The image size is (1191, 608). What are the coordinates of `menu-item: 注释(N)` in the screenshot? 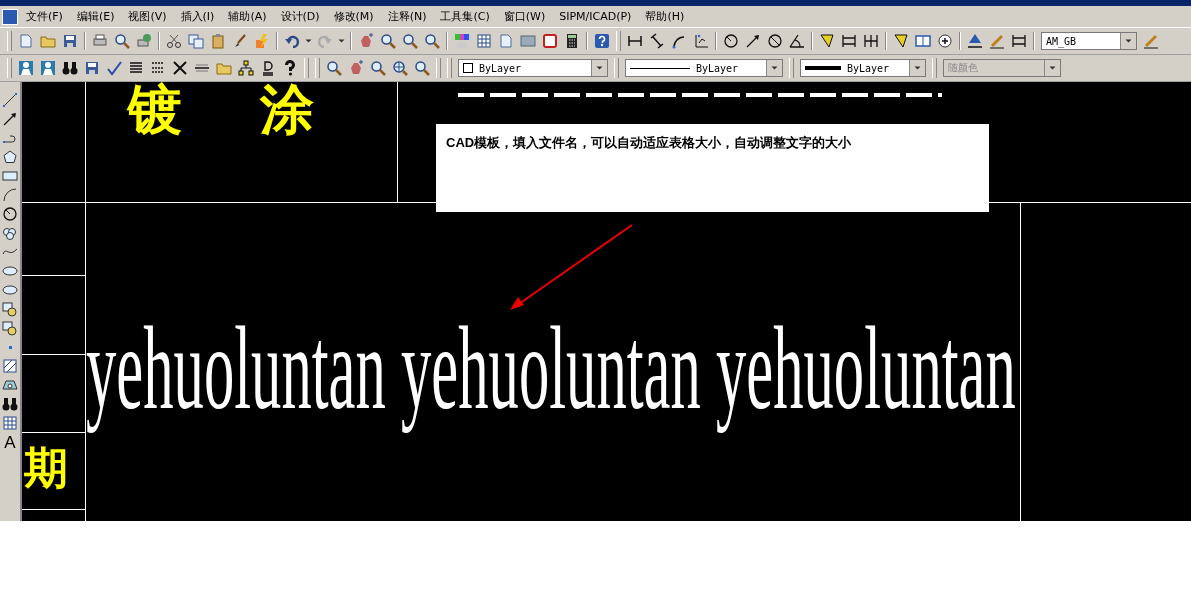 It's located at (407, 16).